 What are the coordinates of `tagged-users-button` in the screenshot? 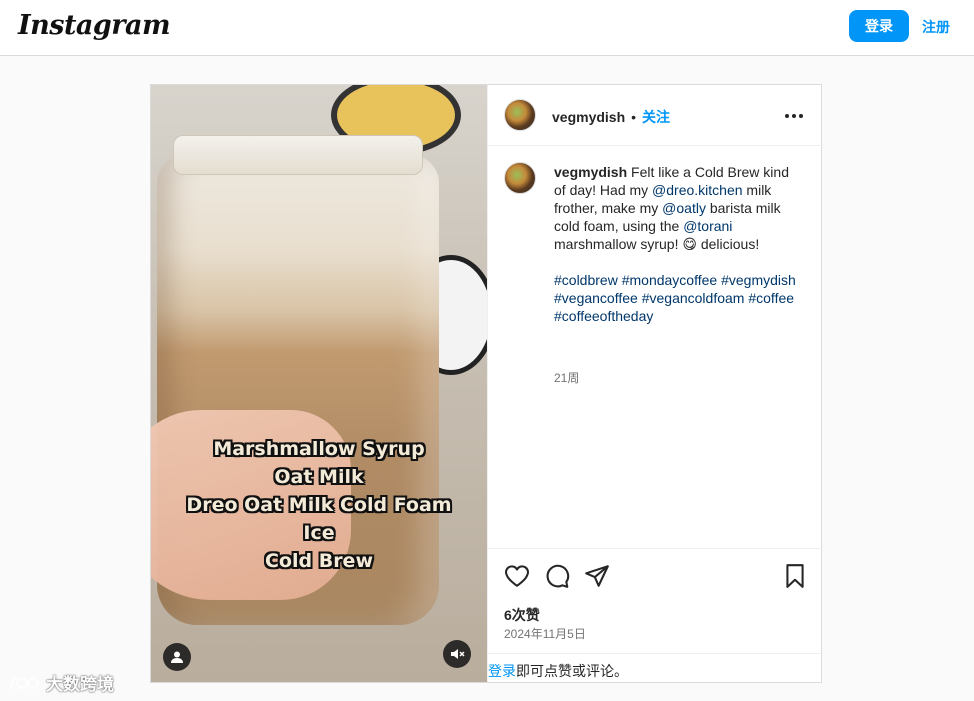 It's located at (177, 657).